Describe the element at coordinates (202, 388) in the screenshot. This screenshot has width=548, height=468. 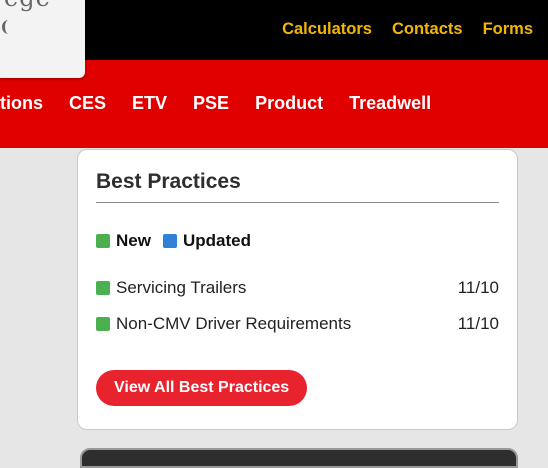
I see `view-all-best-practices-button: View All Best Practices` at that location.